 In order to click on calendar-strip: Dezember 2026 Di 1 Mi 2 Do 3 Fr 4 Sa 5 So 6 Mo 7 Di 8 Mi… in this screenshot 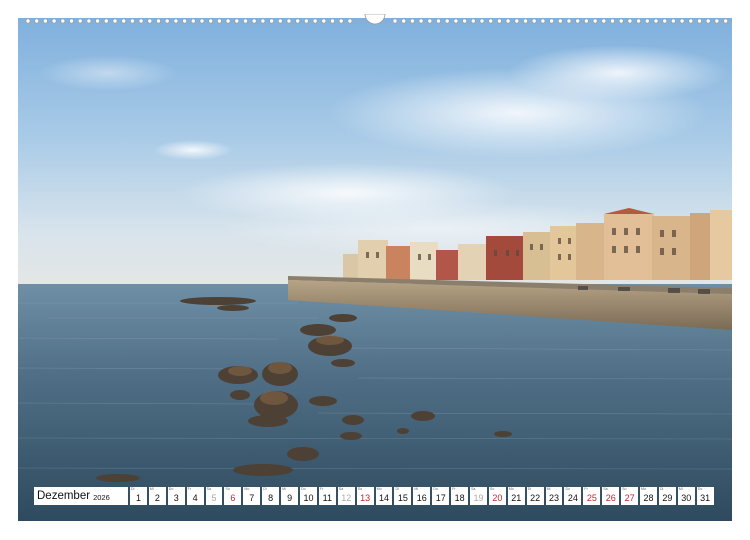, I will do `click(374, 496)`.